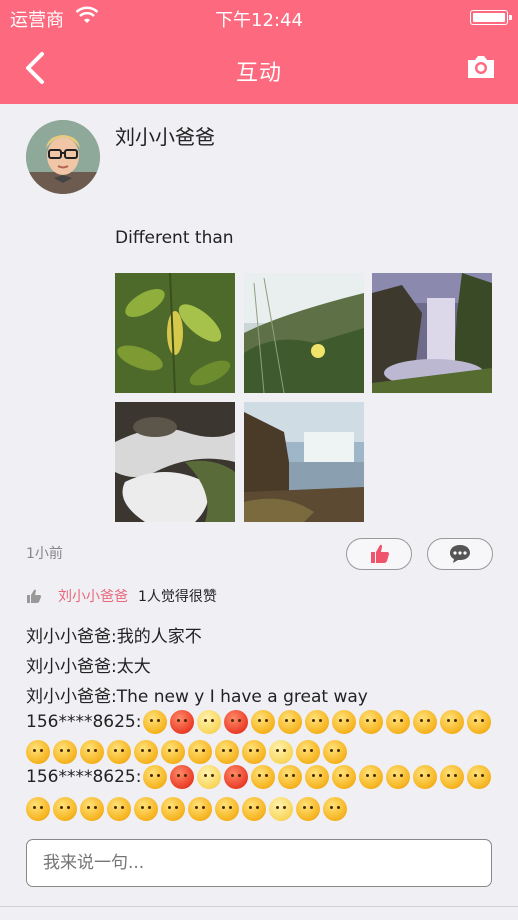 The image size is (518, 920). I want to click on post-photo-waterfall, so click(432, 333).